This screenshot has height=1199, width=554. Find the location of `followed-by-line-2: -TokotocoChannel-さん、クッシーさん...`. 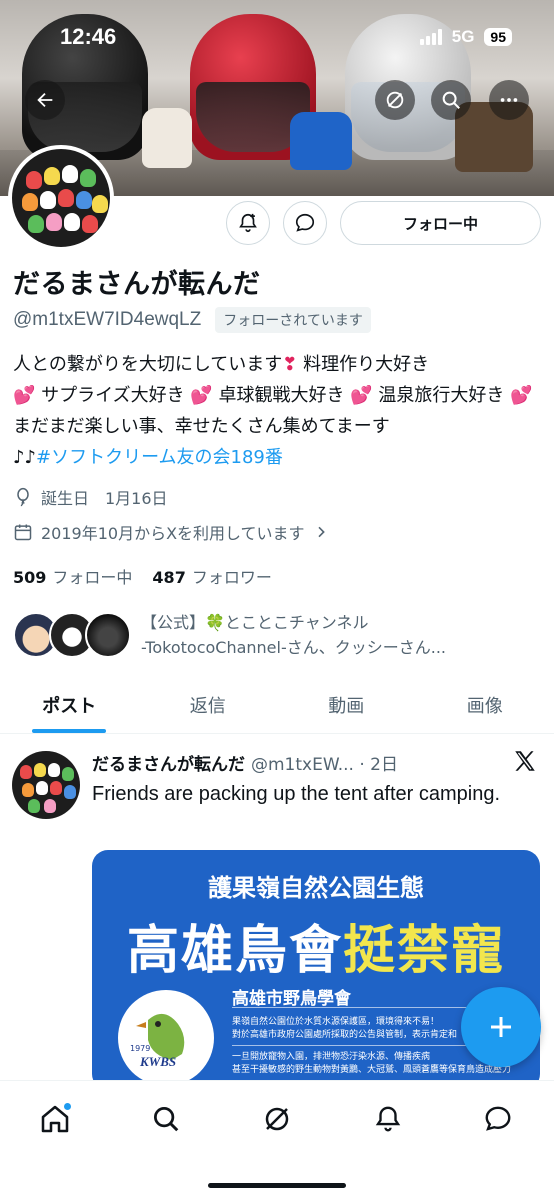

followed-by-line-2: -TokotocoChannel-さん、クッシーさん... is located at coordinates (294, 647).